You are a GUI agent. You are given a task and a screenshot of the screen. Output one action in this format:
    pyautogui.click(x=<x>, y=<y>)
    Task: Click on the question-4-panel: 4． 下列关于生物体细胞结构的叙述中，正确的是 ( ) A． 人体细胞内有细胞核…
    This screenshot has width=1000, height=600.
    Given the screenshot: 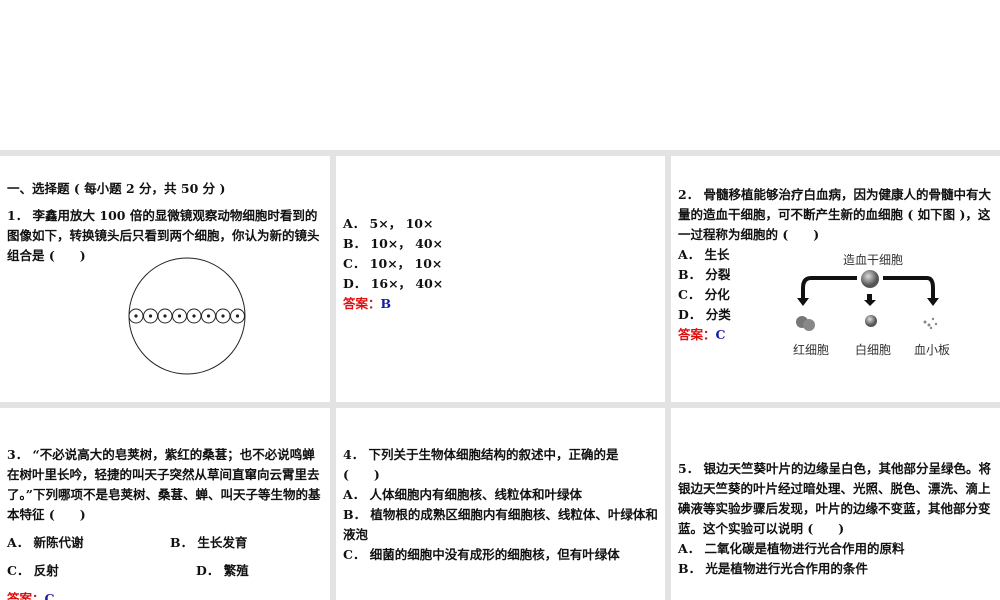 What is the action you would take?
    pyautogui.click(x=500, y=504)
    